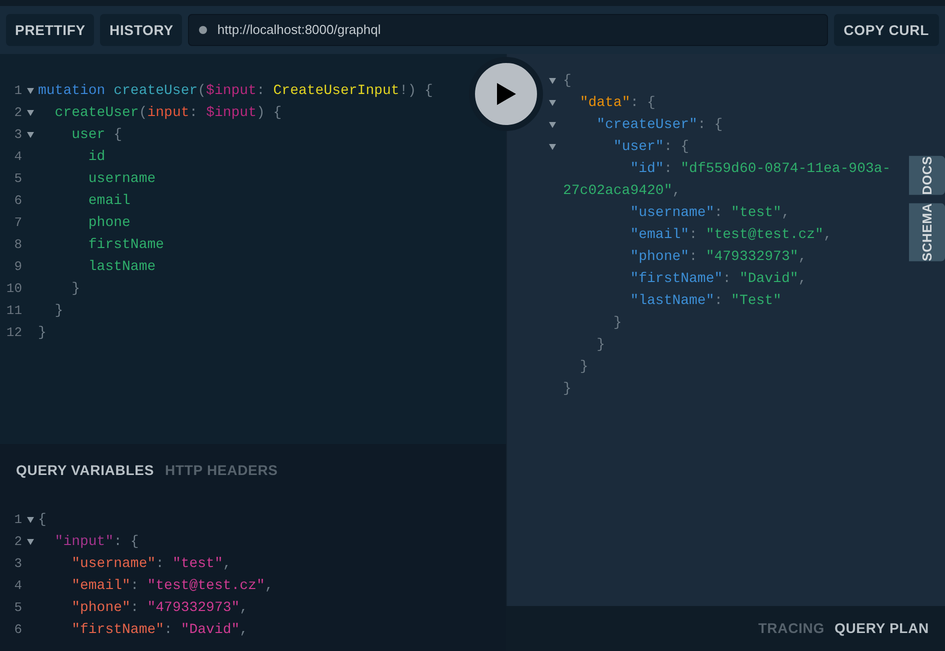  What do you see at coordinates (235, 91) in the screenshot?
I see `code-line: mutation createUser($input: CreateUserInput!) {` at bounding box center [235, 91].